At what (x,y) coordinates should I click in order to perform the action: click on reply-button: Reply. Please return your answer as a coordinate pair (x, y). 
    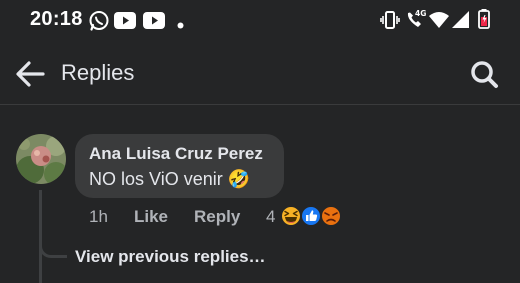
    Looking at the image, I should click on (217, 217).